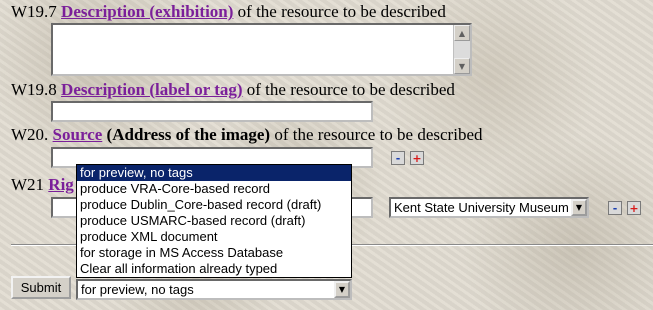 Image resolution: width=653 pixels, height=310 pixels. I want to click on output-format-select: for preview, no tags ▼, so click(214, 289).